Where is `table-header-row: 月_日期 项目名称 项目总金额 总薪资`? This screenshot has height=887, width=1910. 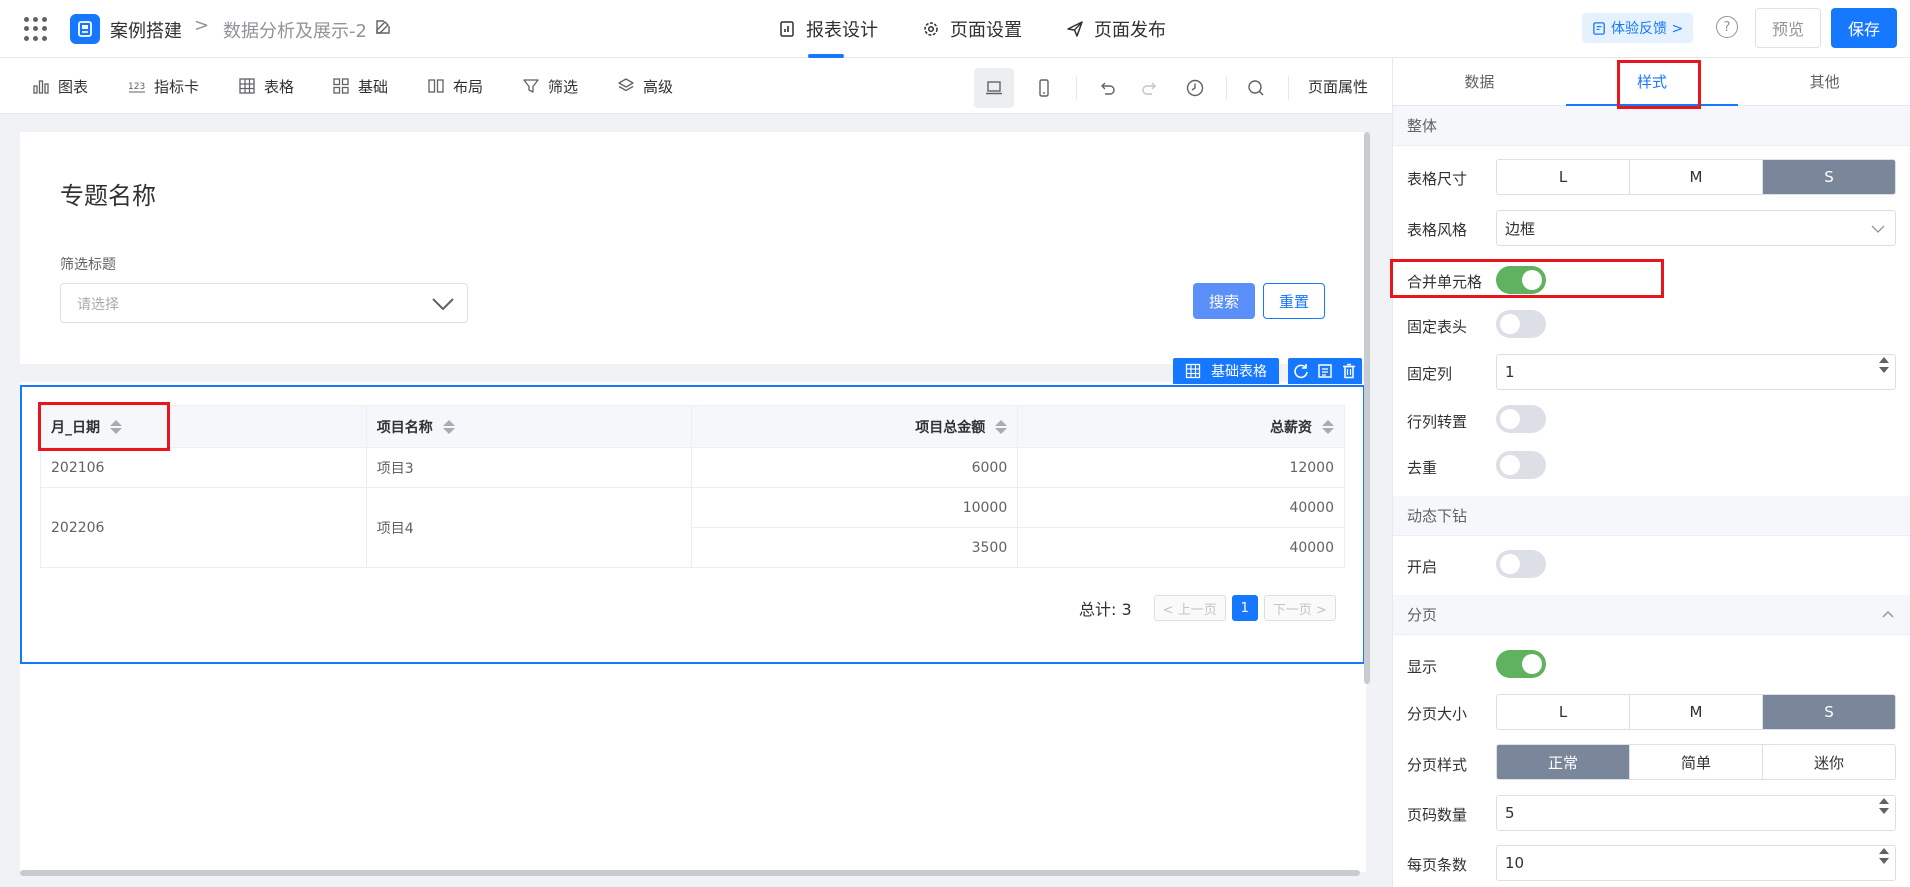
table-header-row: 月_日期 项目名称 项目总金额 总薪资 is located at coordinates (692, 426).